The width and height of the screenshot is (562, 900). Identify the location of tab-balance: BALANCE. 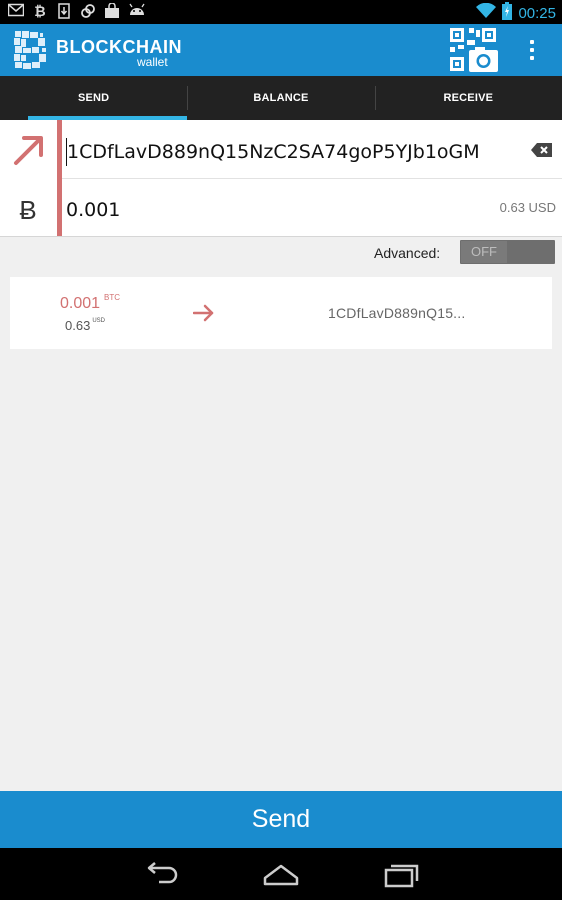
(280, 98).